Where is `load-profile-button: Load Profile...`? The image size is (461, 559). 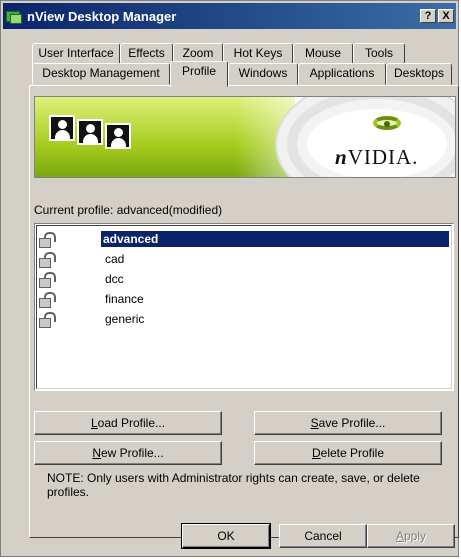
load-profile-button: Load Profile... is located at coordinates (128, 423).